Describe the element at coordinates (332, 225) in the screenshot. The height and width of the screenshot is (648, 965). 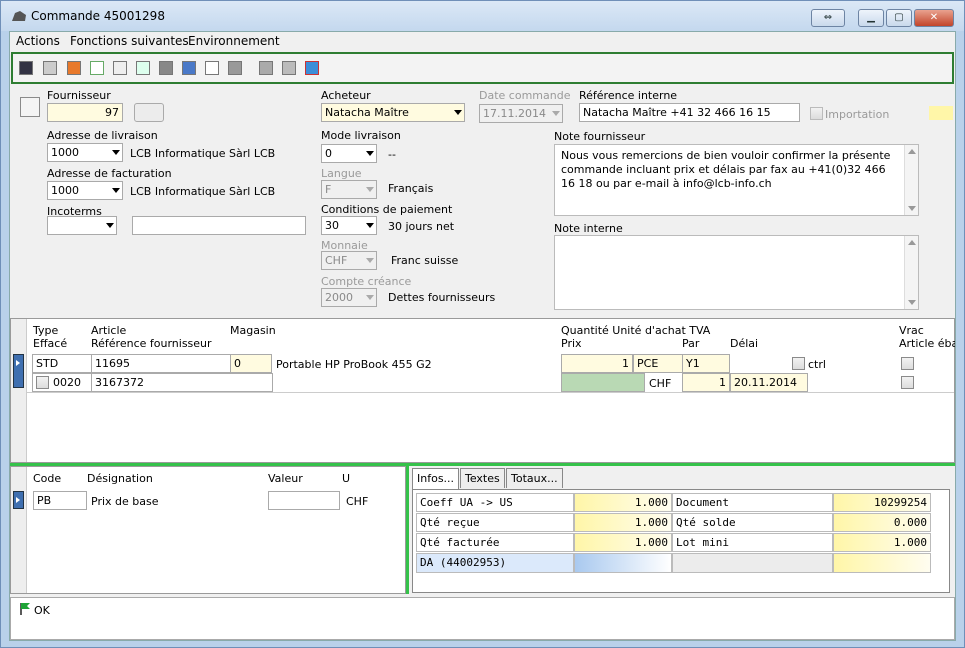
I see `conditions-value: 30` at that location.